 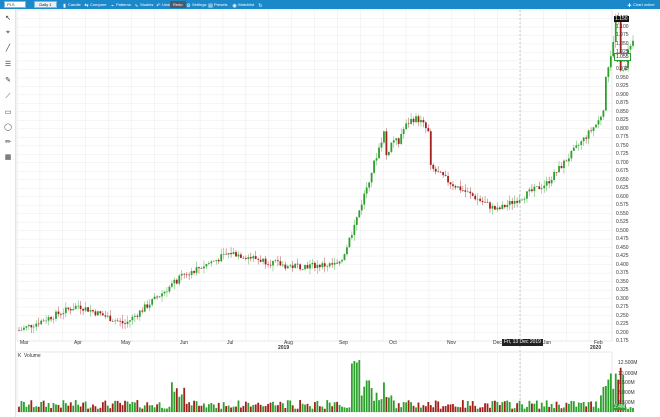 What do you see at coordinates (120, 5) in the screenshot?
I see `patterns-button: ⌁ Patterns` at bounding box center [120, 5].